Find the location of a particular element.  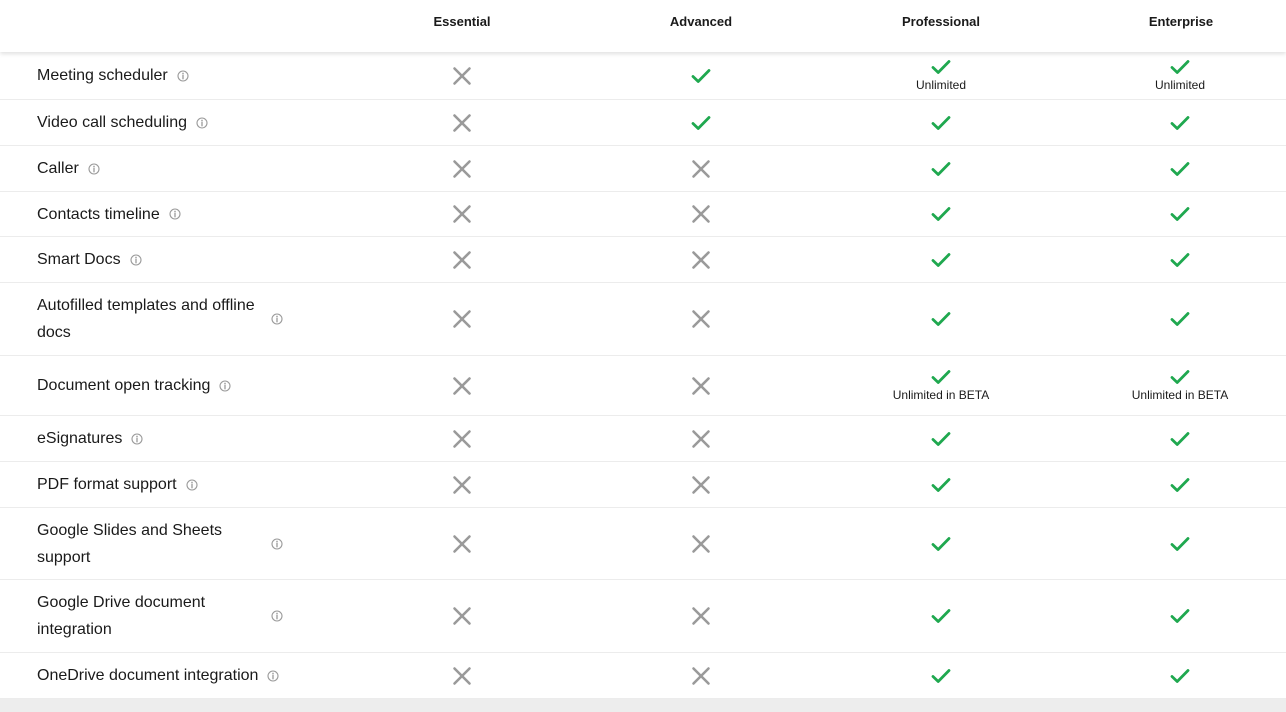

feature-row: OneDrive document integration is located at coordinates (643, 676).